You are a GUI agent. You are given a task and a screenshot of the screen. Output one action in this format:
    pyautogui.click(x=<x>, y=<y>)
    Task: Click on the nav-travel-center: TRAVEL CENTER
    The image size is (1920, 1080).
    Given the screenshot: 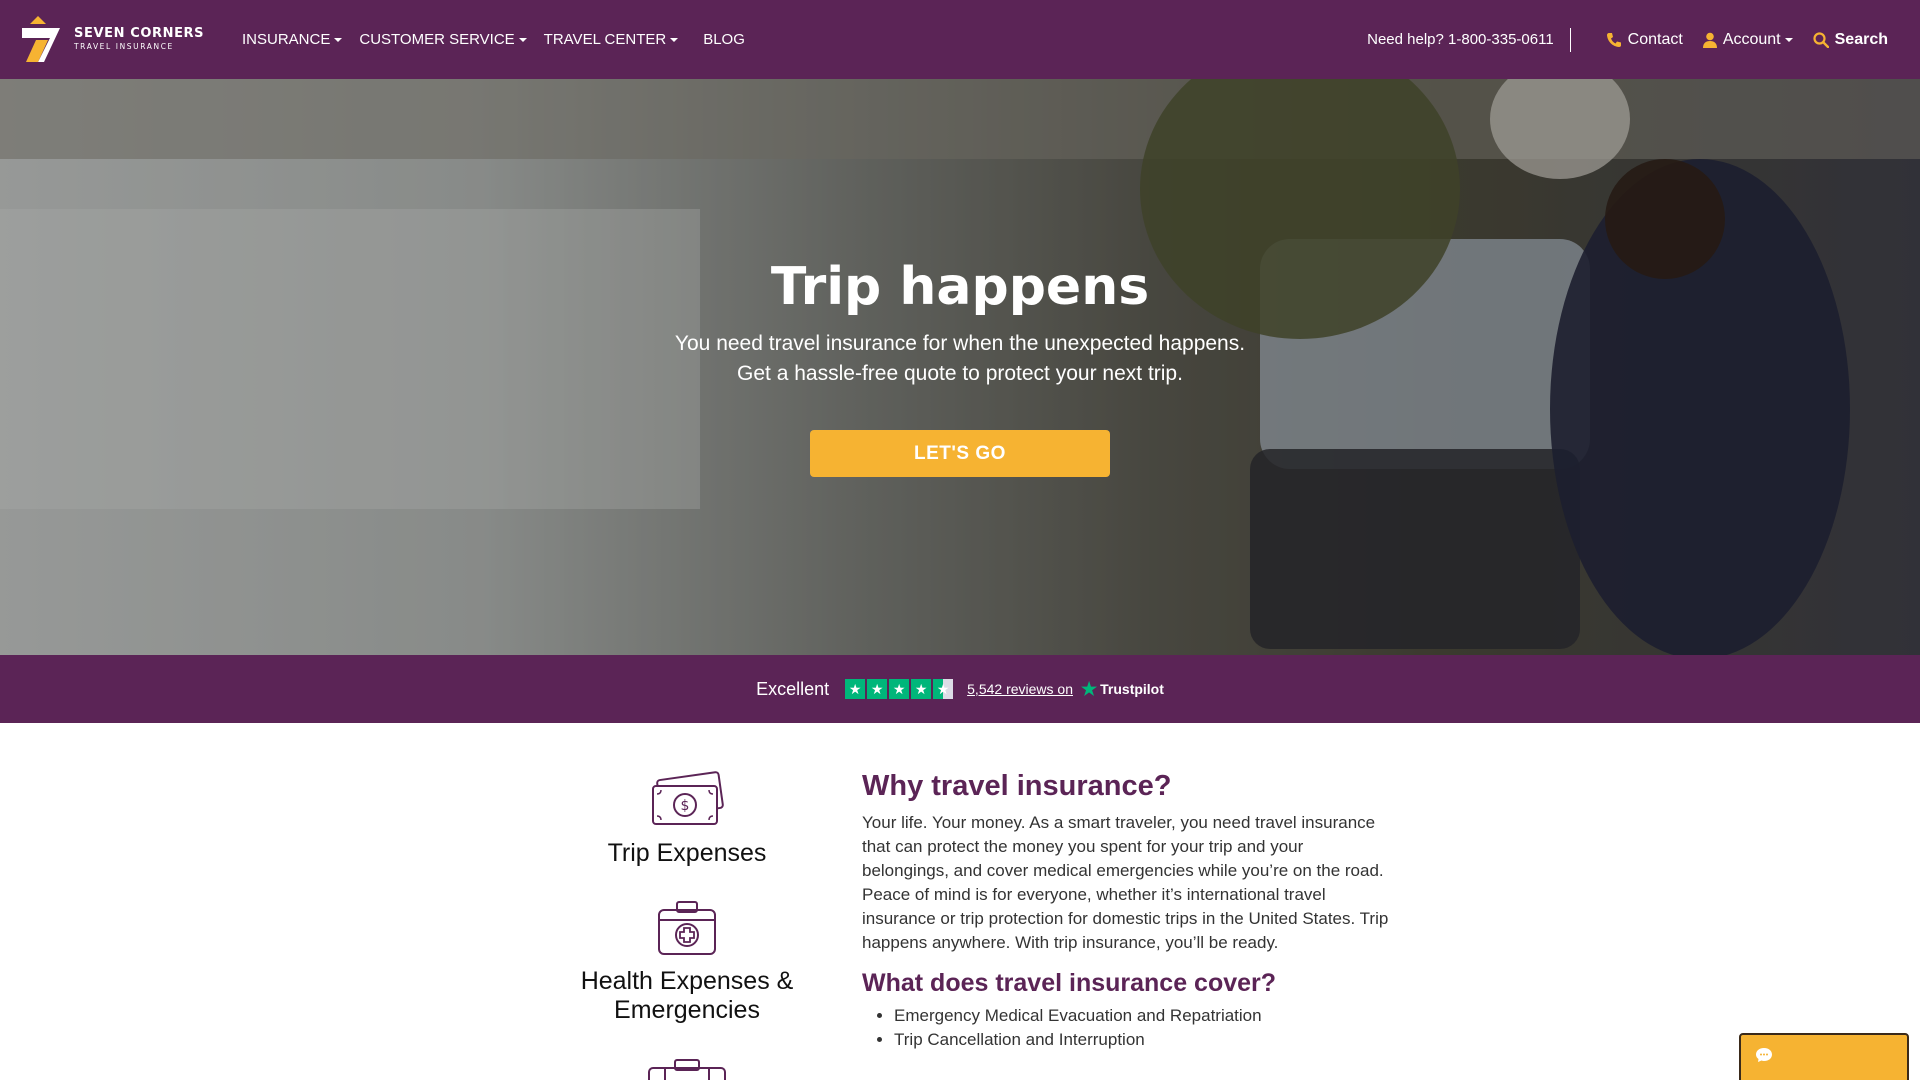 What is the action you would take?
    pyautogui.click(x=611, y=39)
    